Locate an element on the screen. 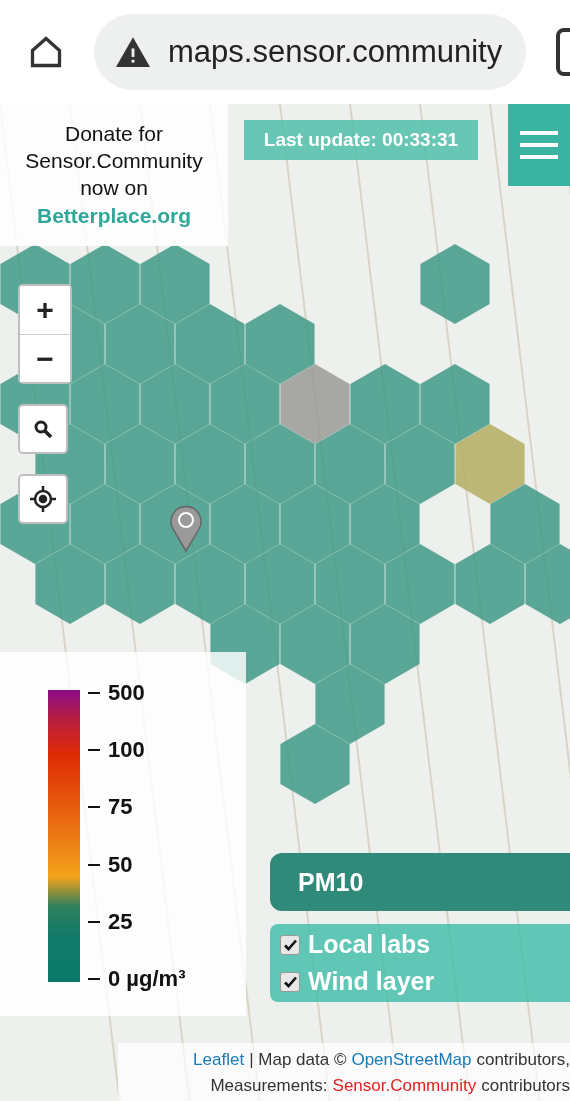  menu-icon is located at coordinates (539, 145).